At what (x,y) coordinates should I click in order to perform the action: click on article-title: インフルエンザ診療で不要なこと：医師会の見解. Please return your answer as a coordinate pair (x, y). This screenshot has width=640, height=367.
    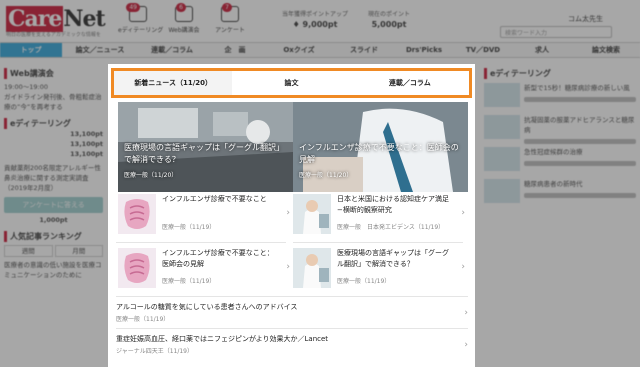
    Looking at the image, I should click on (218, 258).